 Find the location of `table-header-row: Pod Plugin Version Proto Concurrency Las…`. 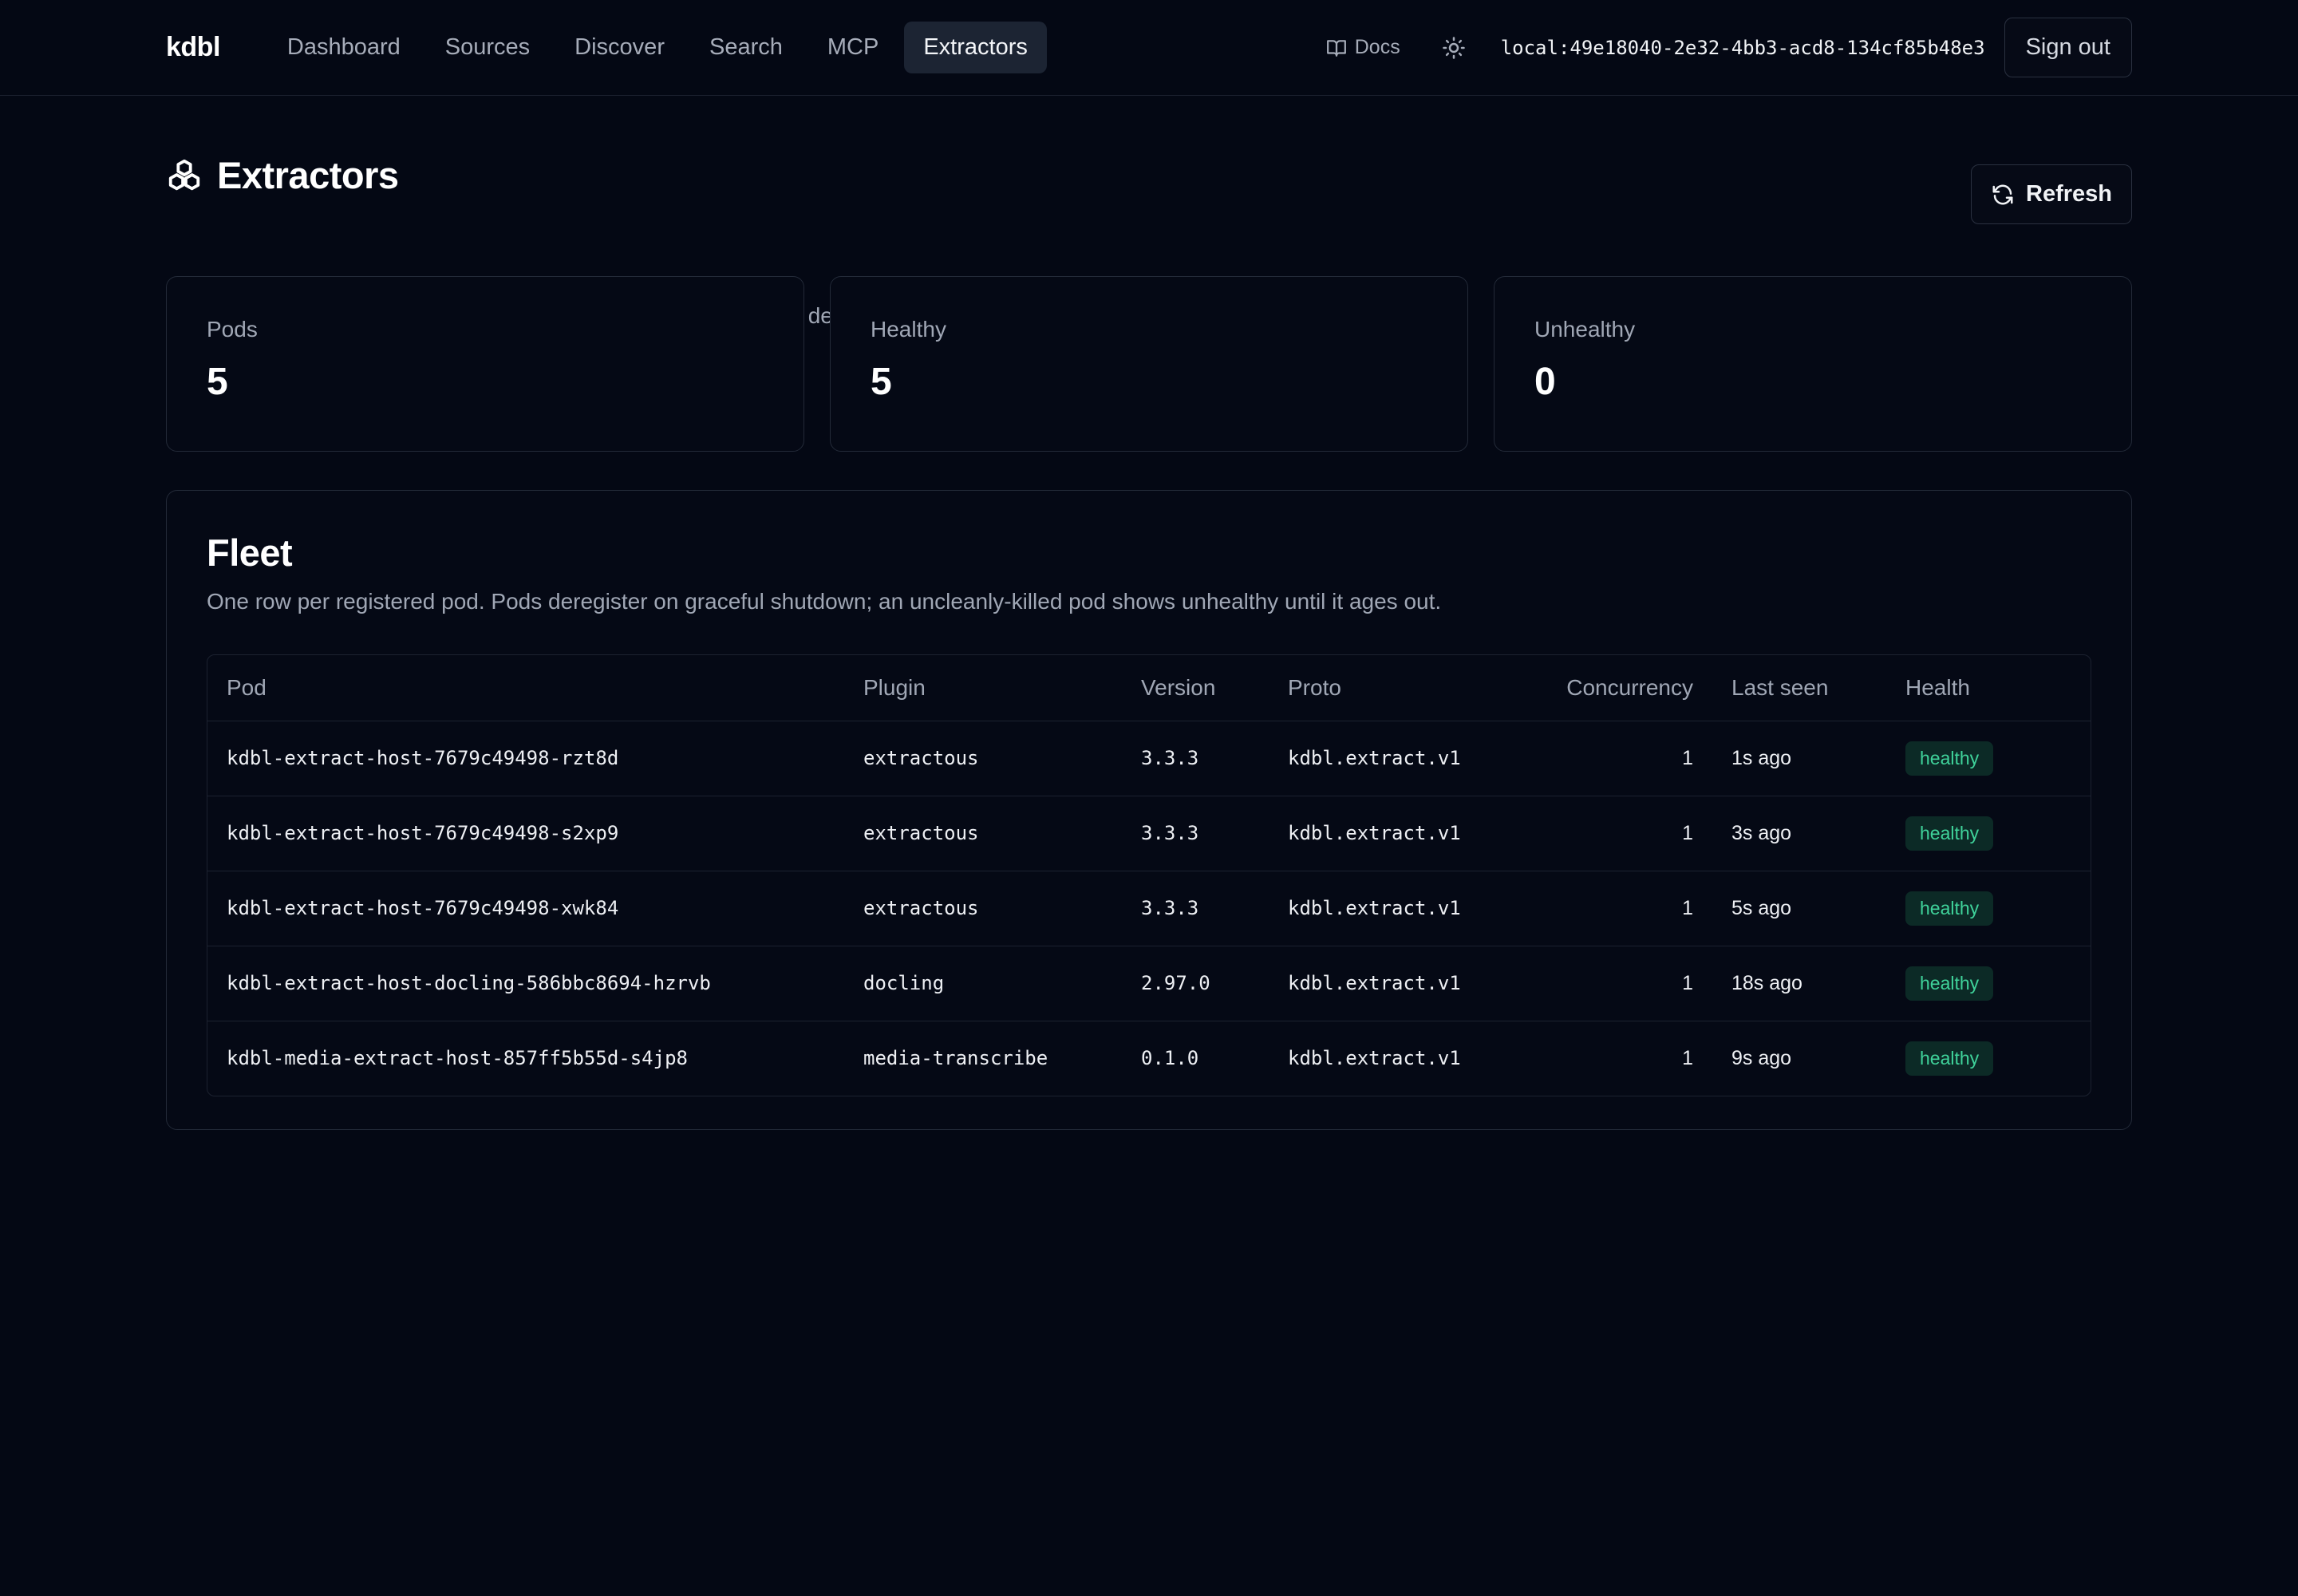

table-header-row: Pod Plugin Version Proto Concurrency Las… is located at coordinates (1149, 688).